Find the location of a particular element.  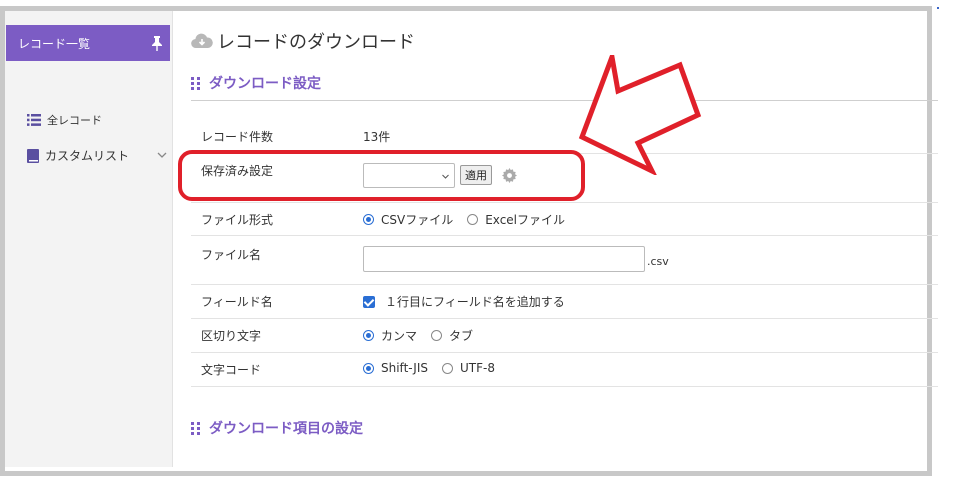

encoding-options: Shift-JIS UTF-8 is located at coordinates (436, 368).